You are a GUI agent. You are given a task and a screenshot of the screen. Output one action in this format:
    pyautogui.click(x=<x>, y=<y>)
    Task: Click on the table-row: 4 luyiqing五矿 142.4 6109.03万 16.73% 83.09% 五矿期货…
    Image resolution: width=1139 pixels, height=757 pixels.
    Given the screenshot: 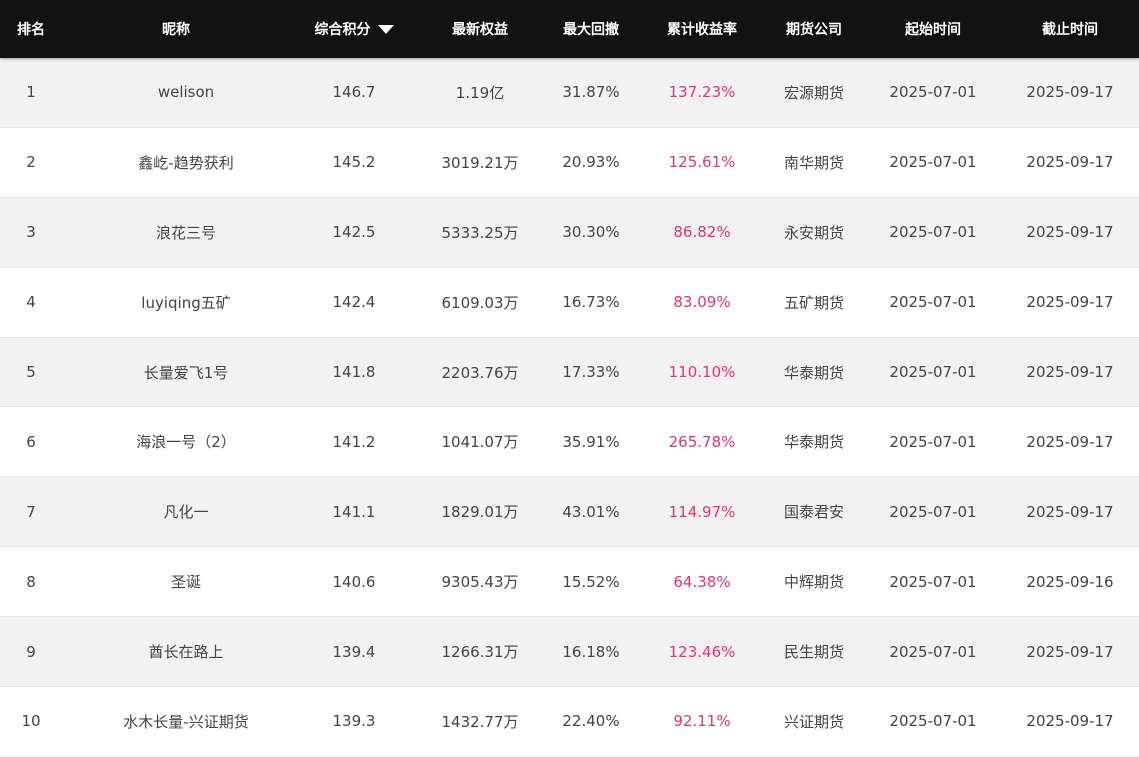 What is the action you would take?
    pyautogui.click(x=569, y=302)
    